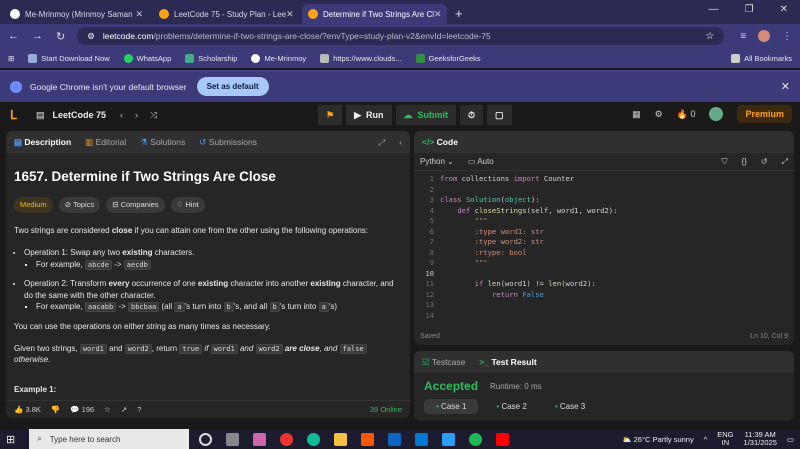 This screenshot has width=800, height=449. What do you see at coordinates (706, 439) in the screenshot?
I see `tray-chevron-icon: ^` at bounding box center [706, 439].